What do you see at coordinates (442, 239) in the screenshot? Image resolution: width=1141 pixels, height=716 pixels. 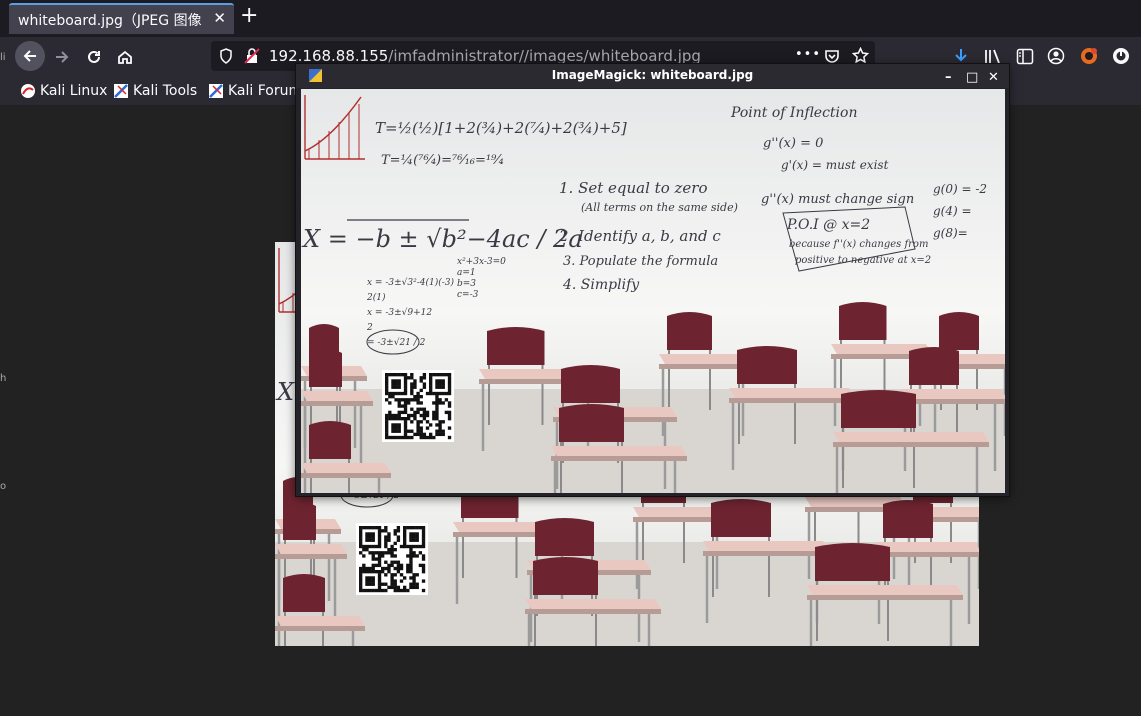 I see `quadratic-formula: X = −b ± √b²−4ac / 2a` at bounding box center [442, 239].